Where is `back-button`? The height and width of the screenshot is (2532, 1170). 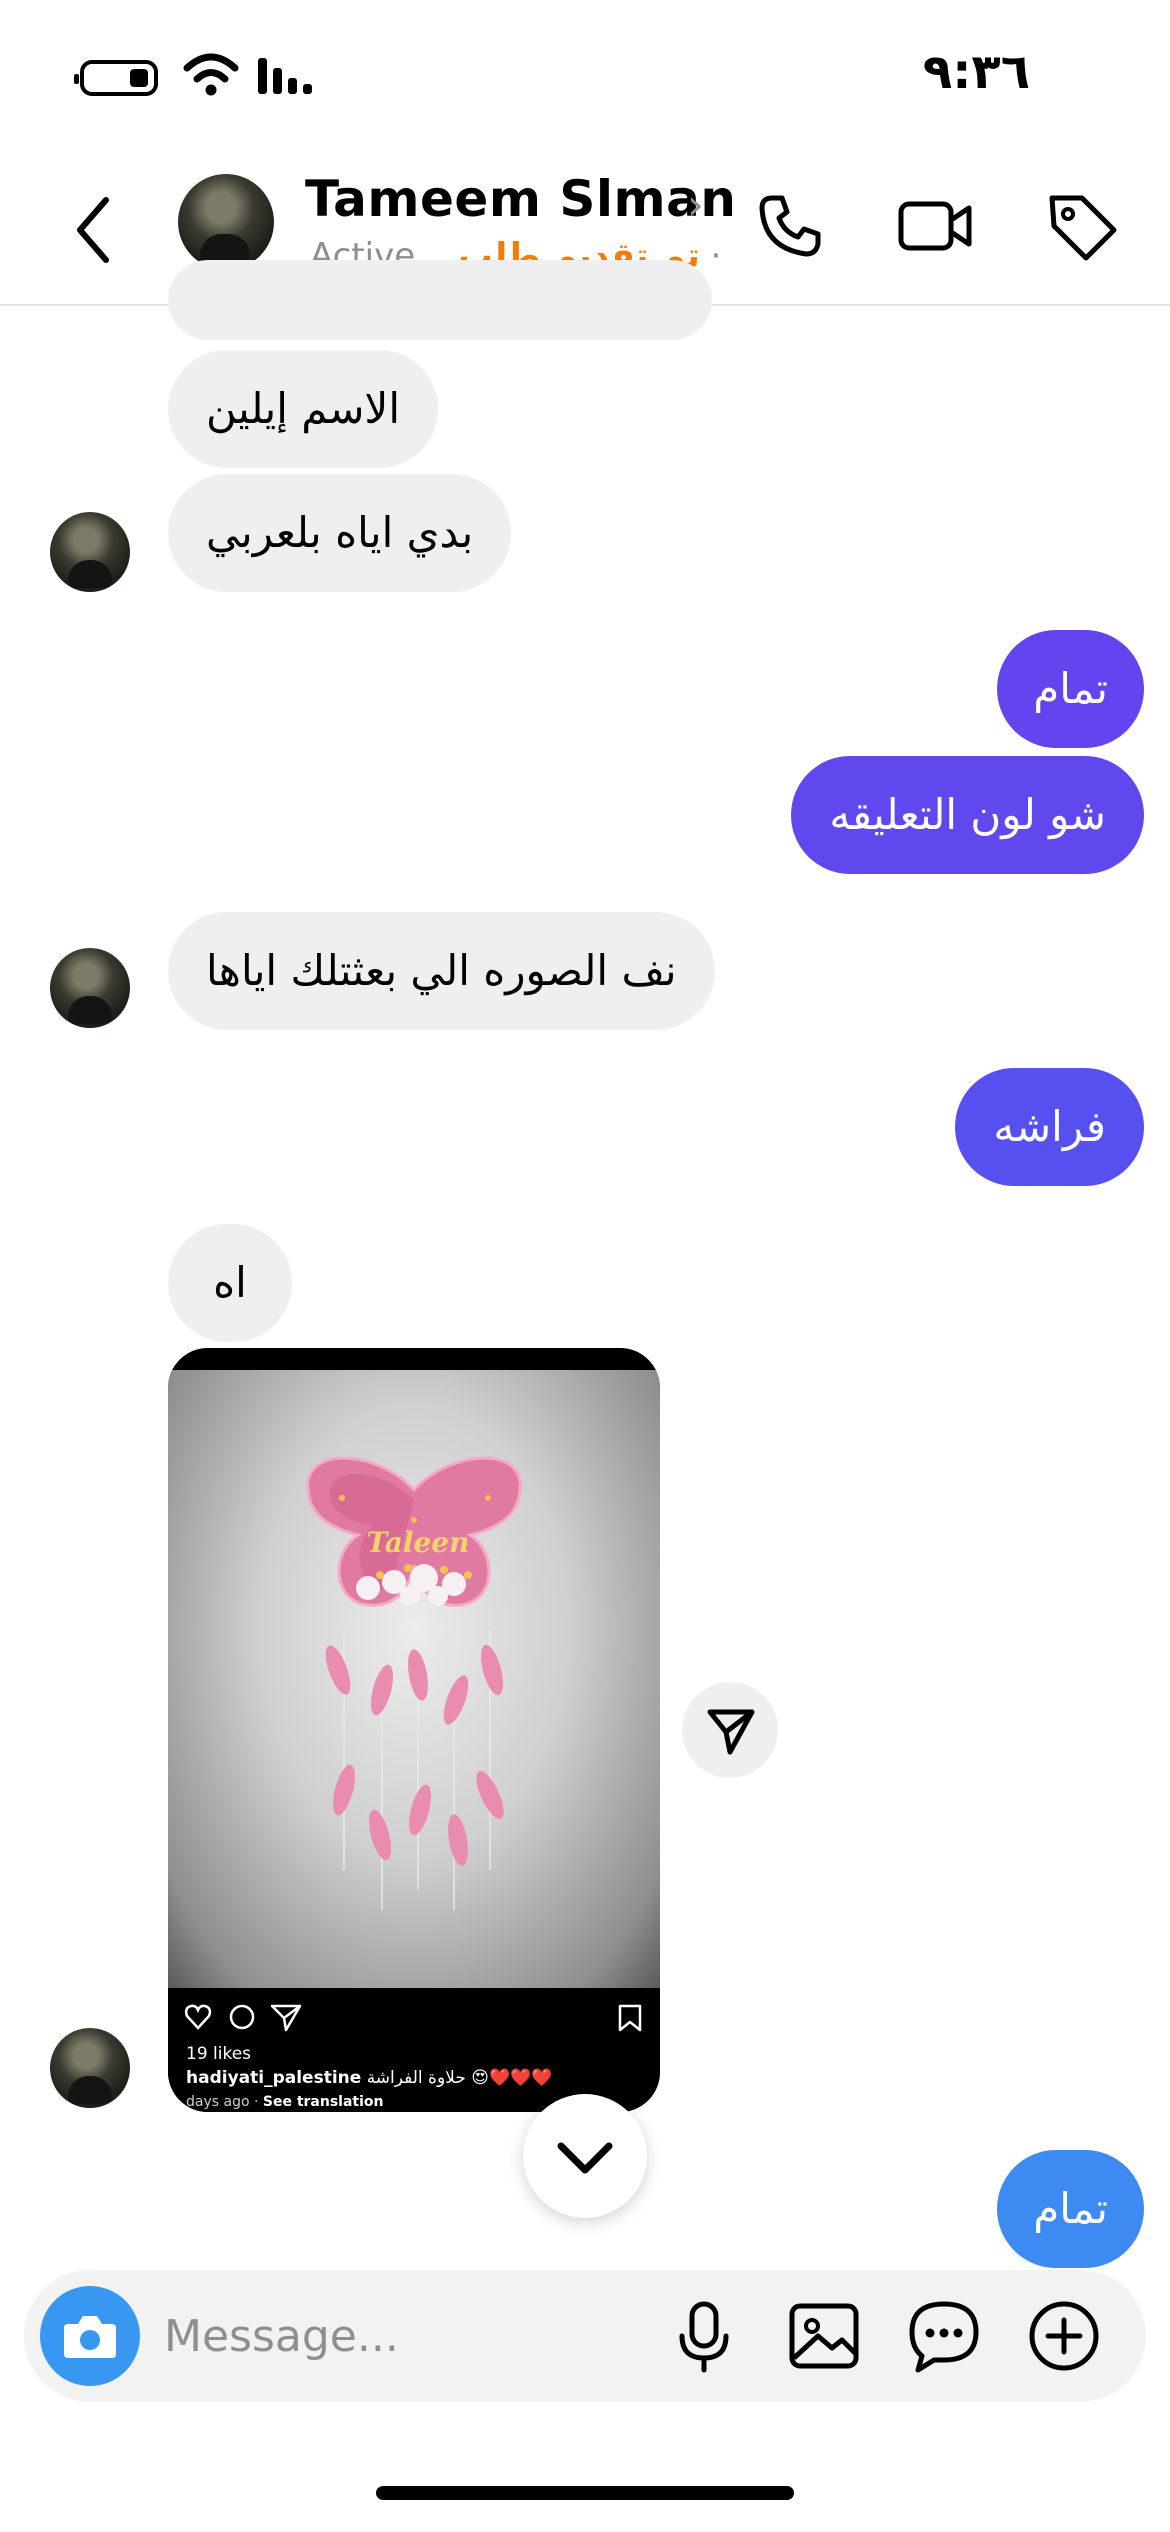
back-button is located at coordinates (94, 230).